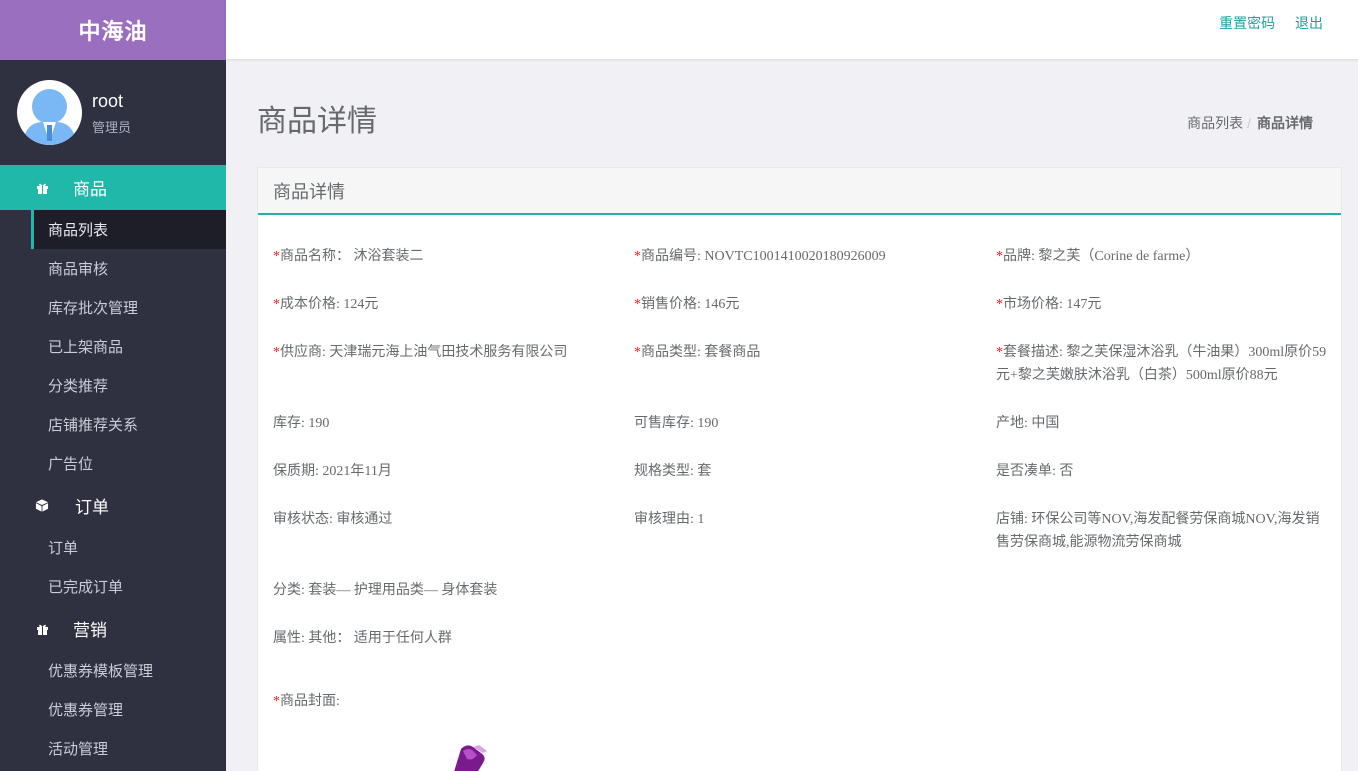 The image size is (1358, 771). Describe the element at coordinates (799, 191) in the screenshot. I see `card-title: 商品详情` at that location.